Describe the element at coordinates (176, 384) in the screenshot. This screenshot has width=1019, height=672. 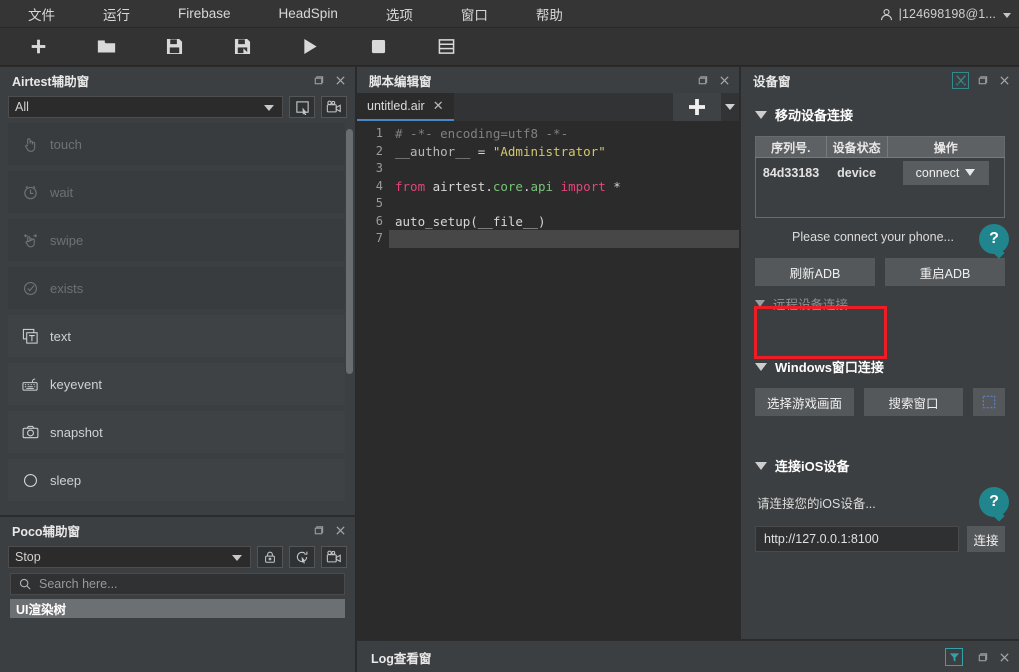
I see `action-item-keyevent: keyevent` at that location.